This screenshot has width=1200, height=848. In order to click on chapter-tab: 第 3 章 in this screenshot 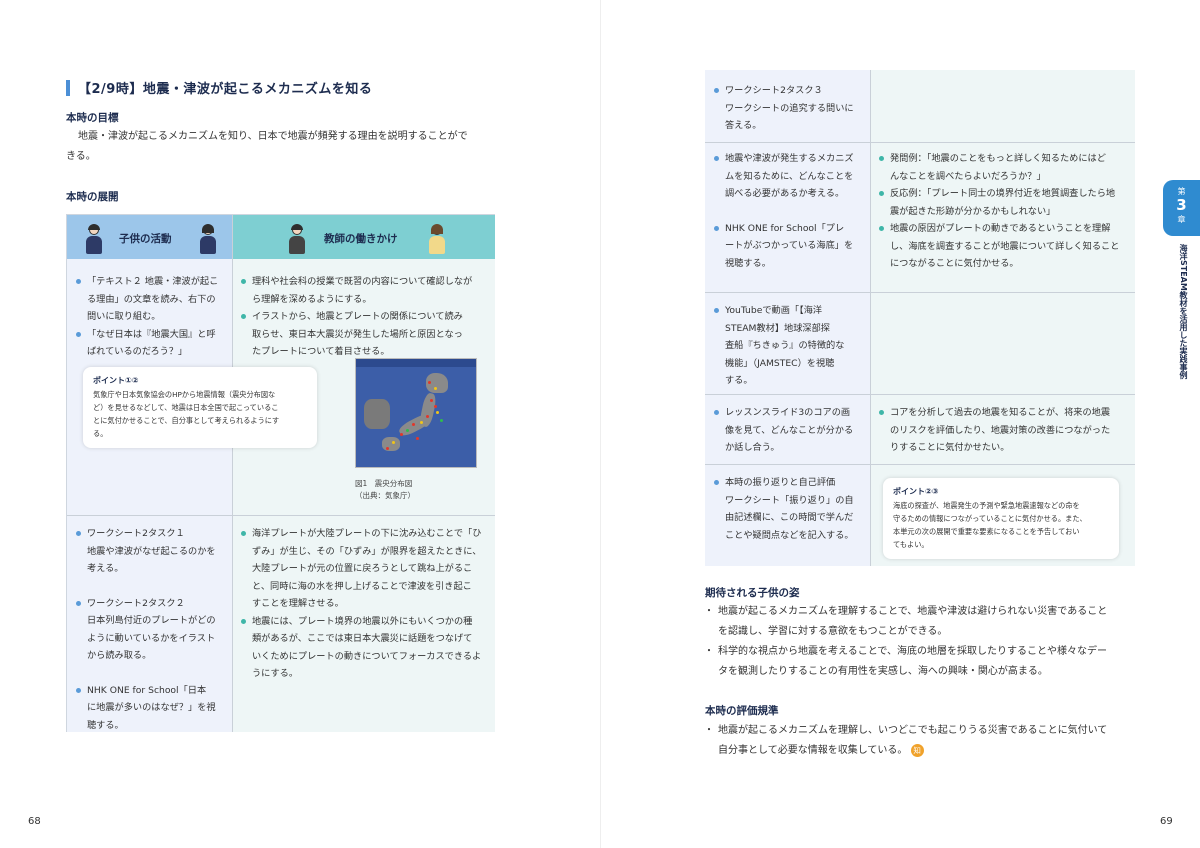, I will do `click(1181, 208)`.